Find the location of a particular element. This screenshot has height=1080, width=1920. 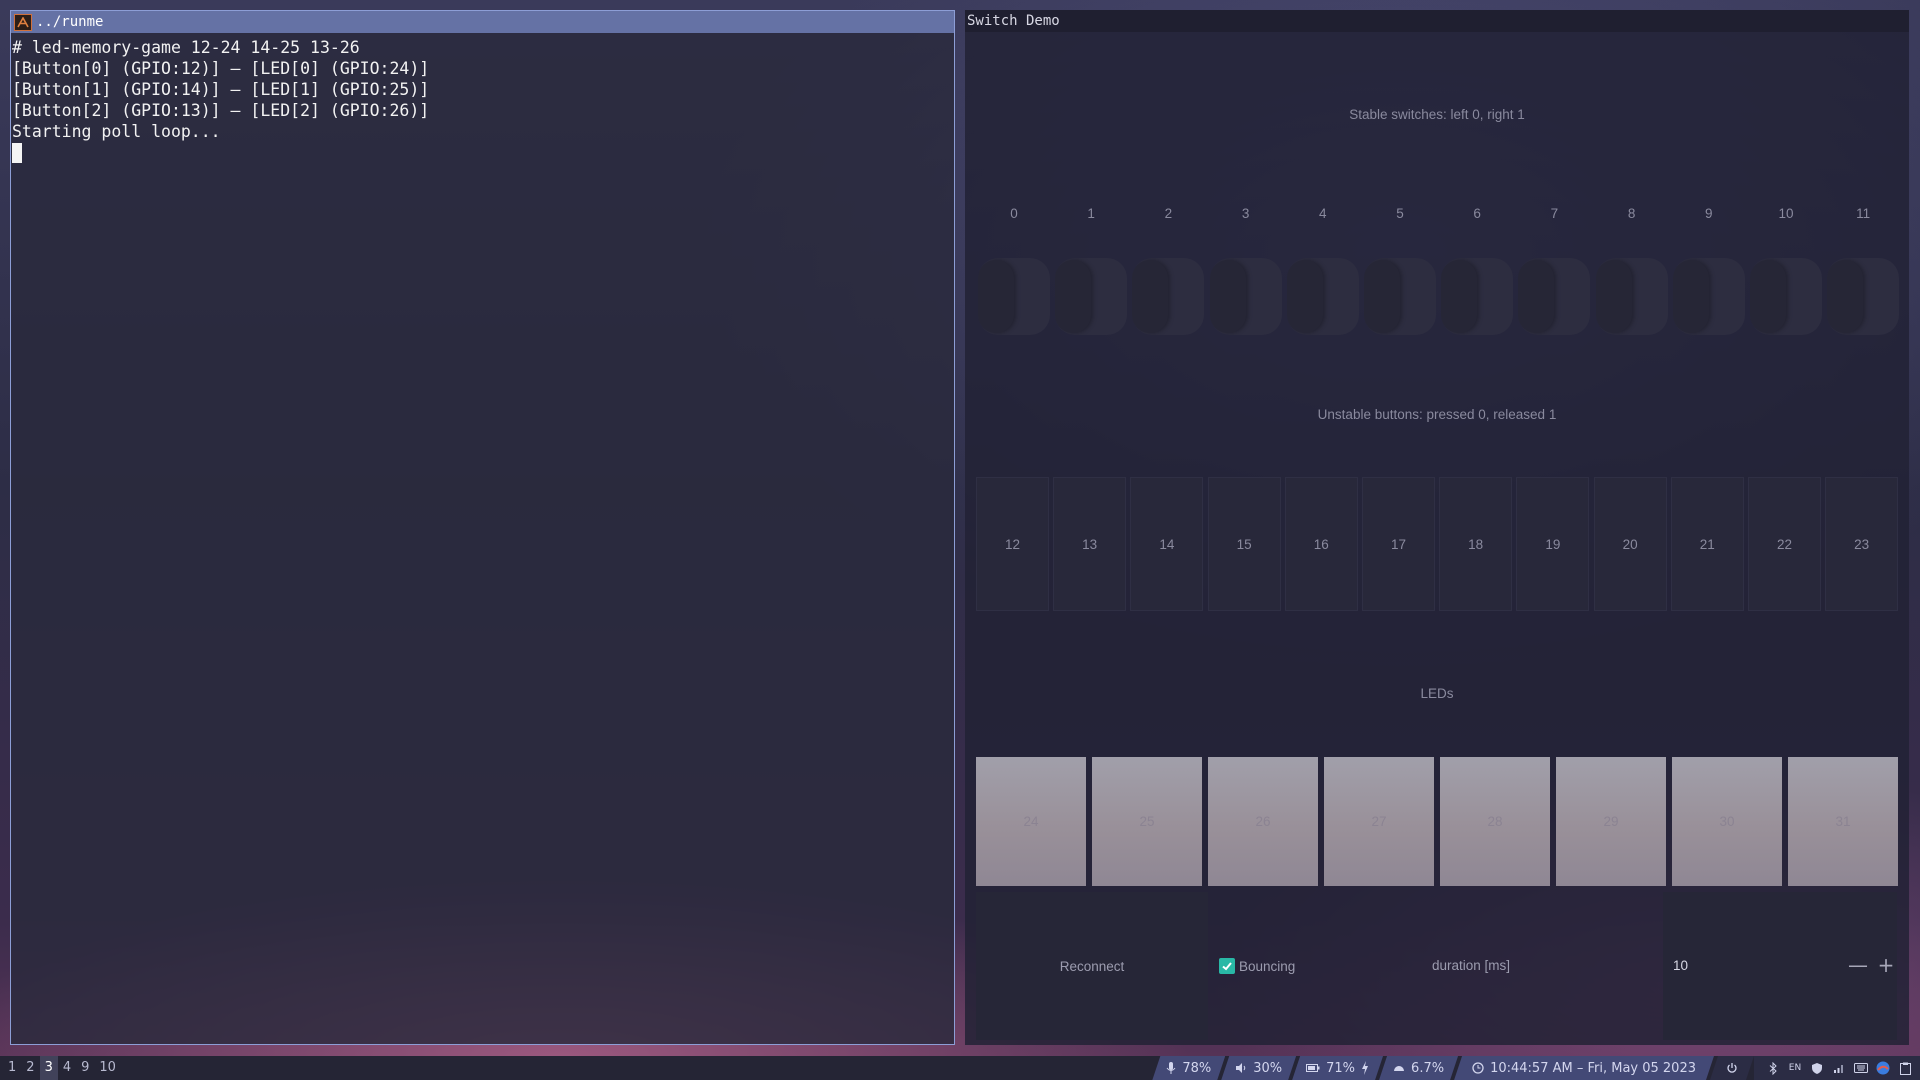

system-tray: EN is located at coordinates (1837, 1068).